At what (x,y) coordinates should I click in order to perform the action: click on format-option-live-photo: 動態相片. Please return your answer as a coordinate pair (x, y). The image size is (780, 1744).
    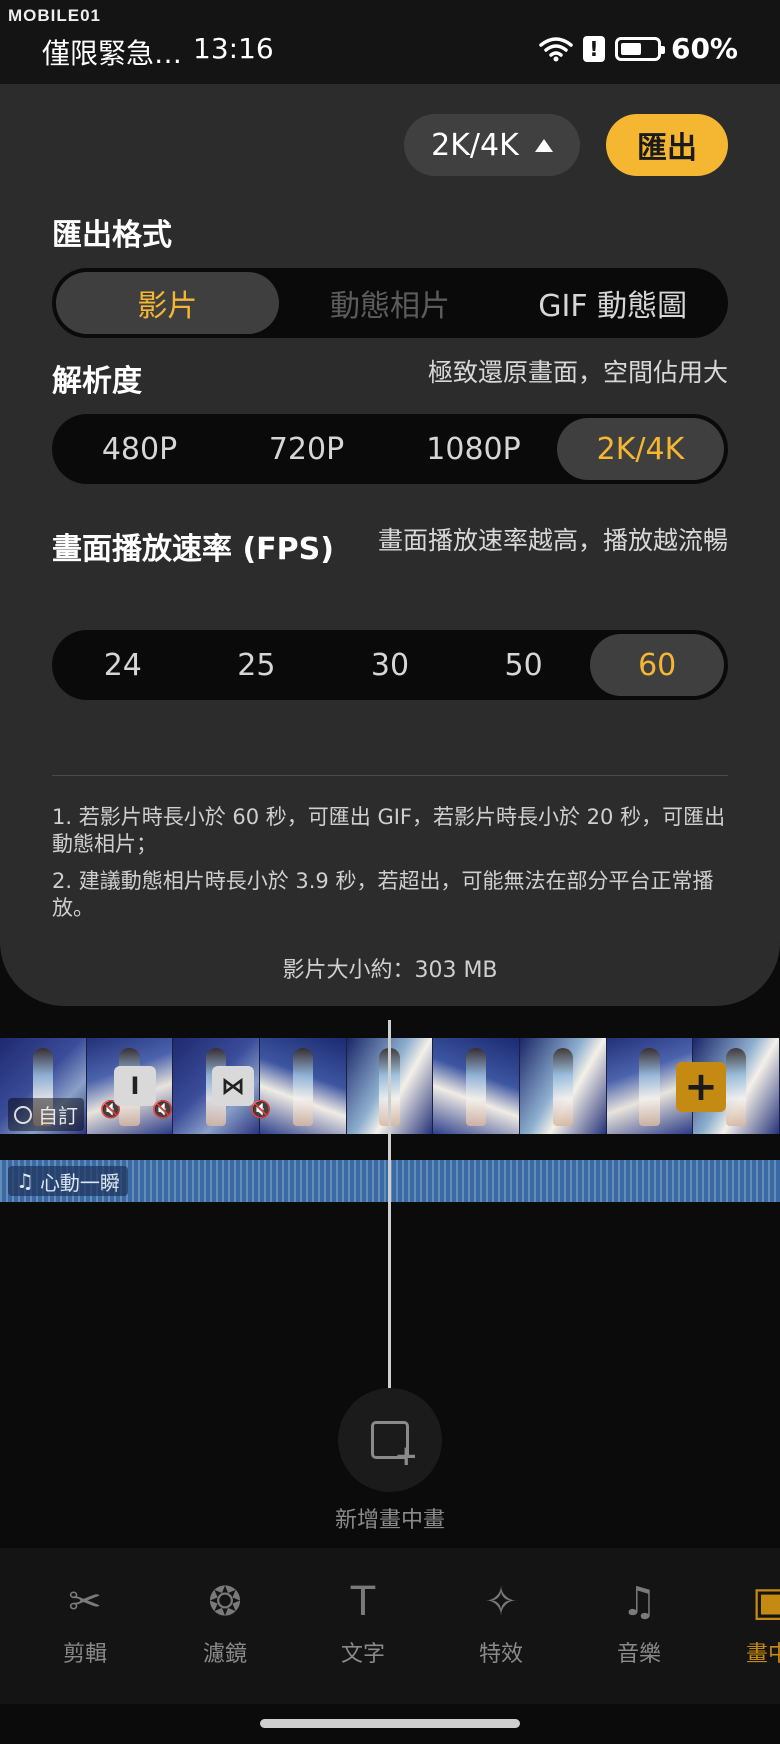
    Looking at the image, I should click on (390, 303).